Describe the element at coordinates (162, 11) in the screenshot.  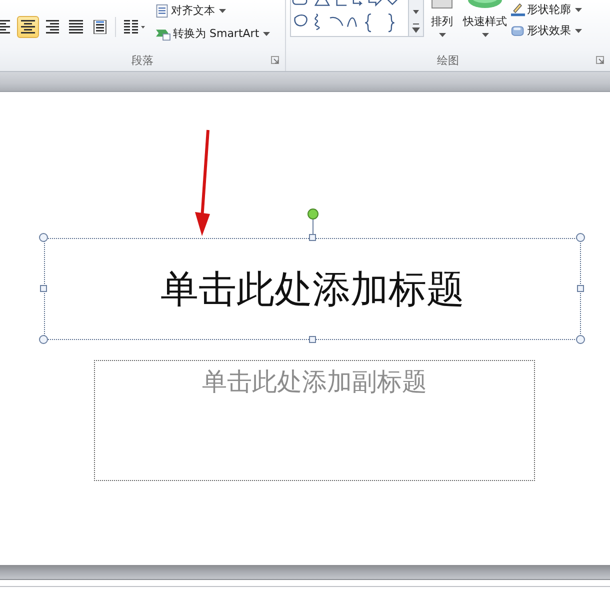
I see `text-align-icon` at that location.